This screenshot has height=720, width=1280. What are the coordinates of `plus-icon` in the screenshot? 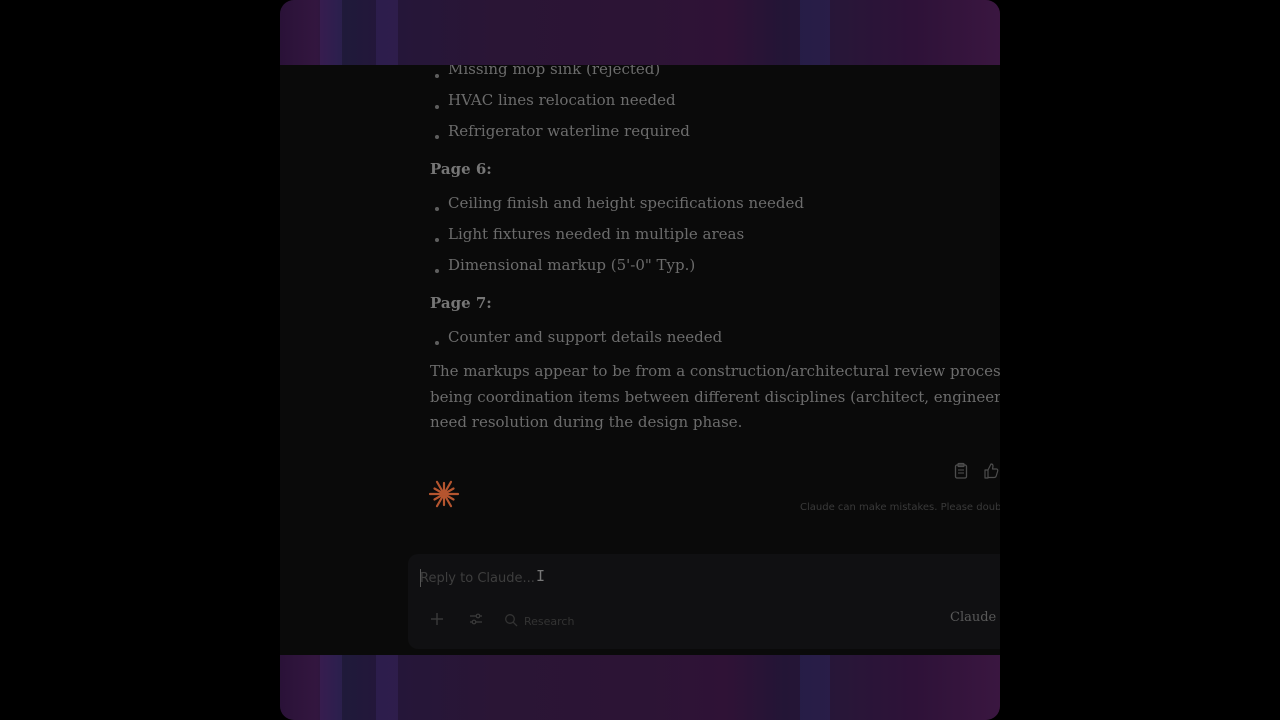 It's located at (437, 621).